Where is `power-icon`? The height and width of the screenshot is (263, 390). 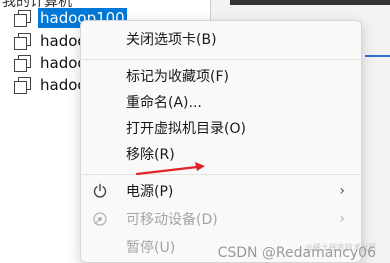 power-icon is located at coordinates (100, 191).